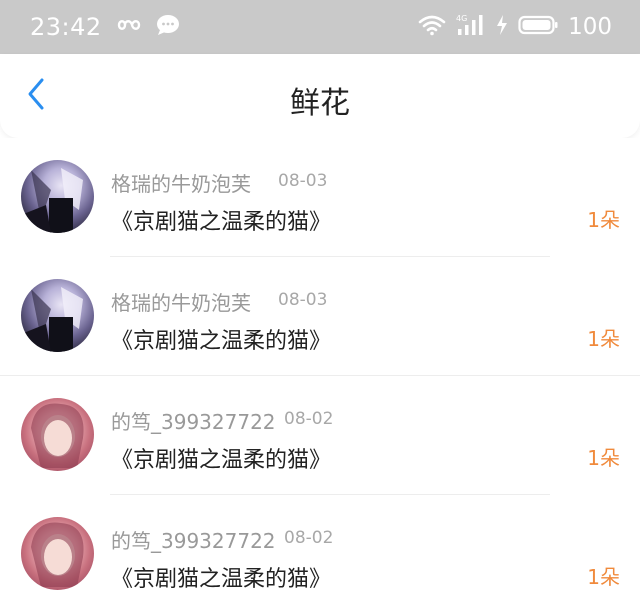 Image resolution: width=640 pixels, height=610 pixels. What do you see at coordinates (320, 103) in the screenshot?
I see `page-title: 鲜花` at bounding box center [320, 103].